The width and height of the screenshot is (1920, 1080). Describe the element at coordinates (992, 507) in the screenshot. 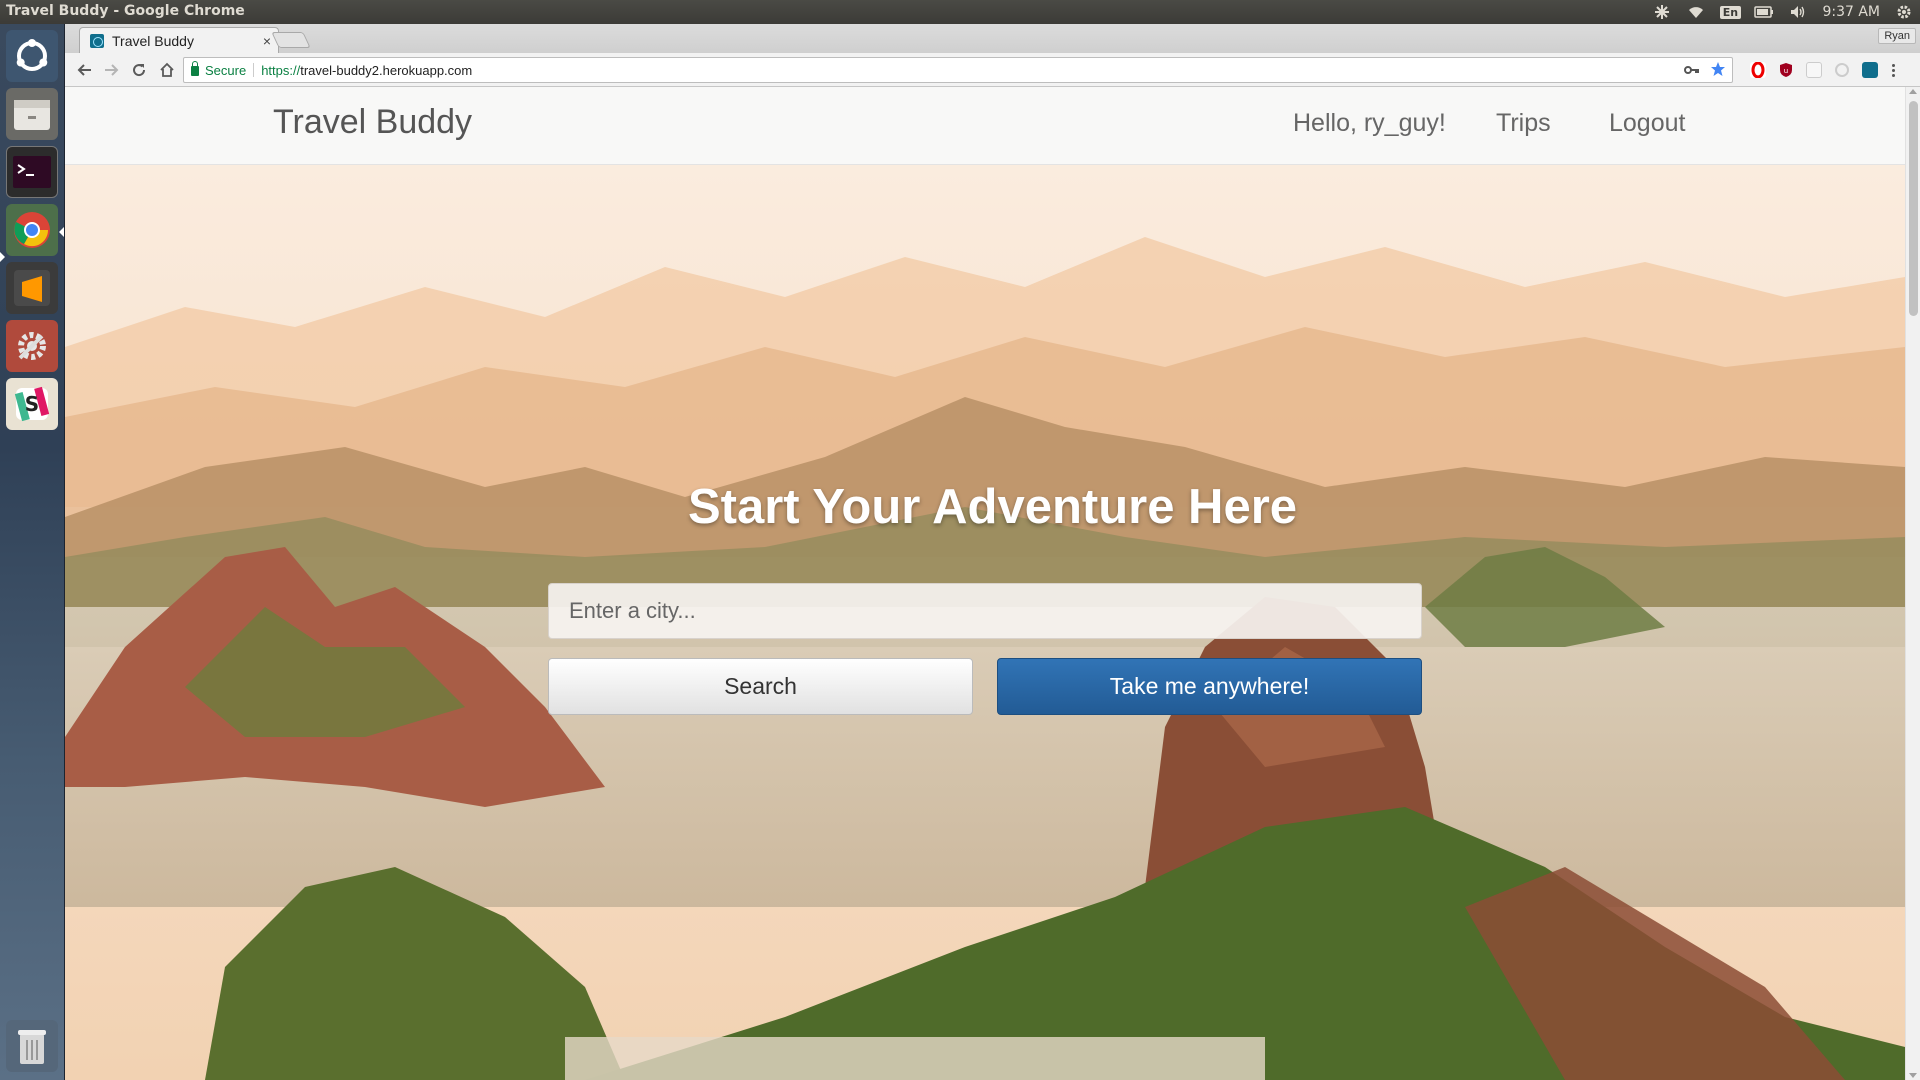

I see `hero-title: Start Your Adventure Here` at that location.